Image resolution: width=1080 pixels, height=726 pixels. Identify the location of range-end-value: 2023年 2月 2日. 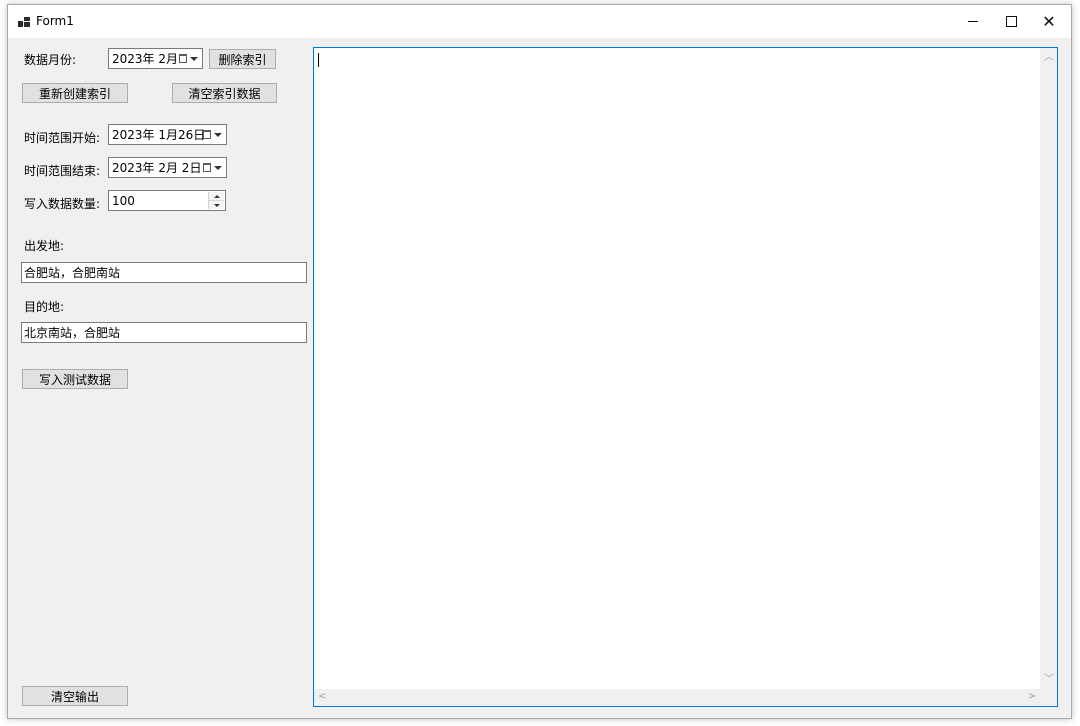
(157, 168).